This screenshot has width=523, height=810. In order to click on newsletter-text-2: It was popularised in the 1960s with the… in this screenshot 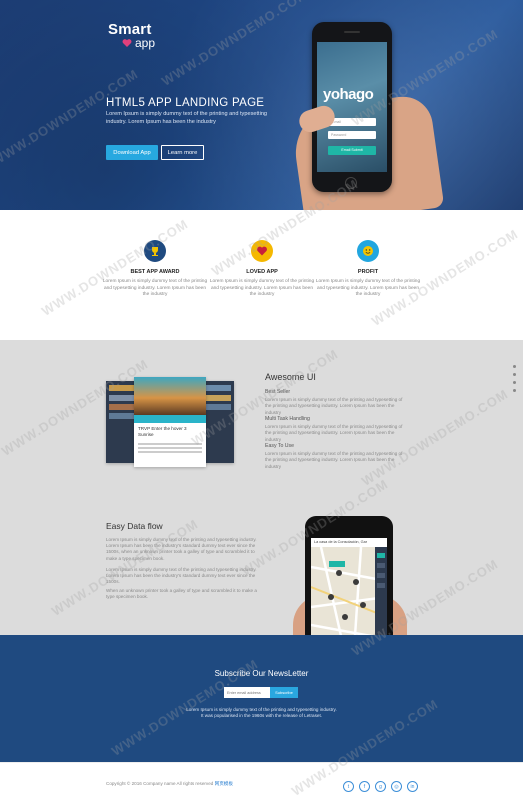, I will do `click(261, 716)`.